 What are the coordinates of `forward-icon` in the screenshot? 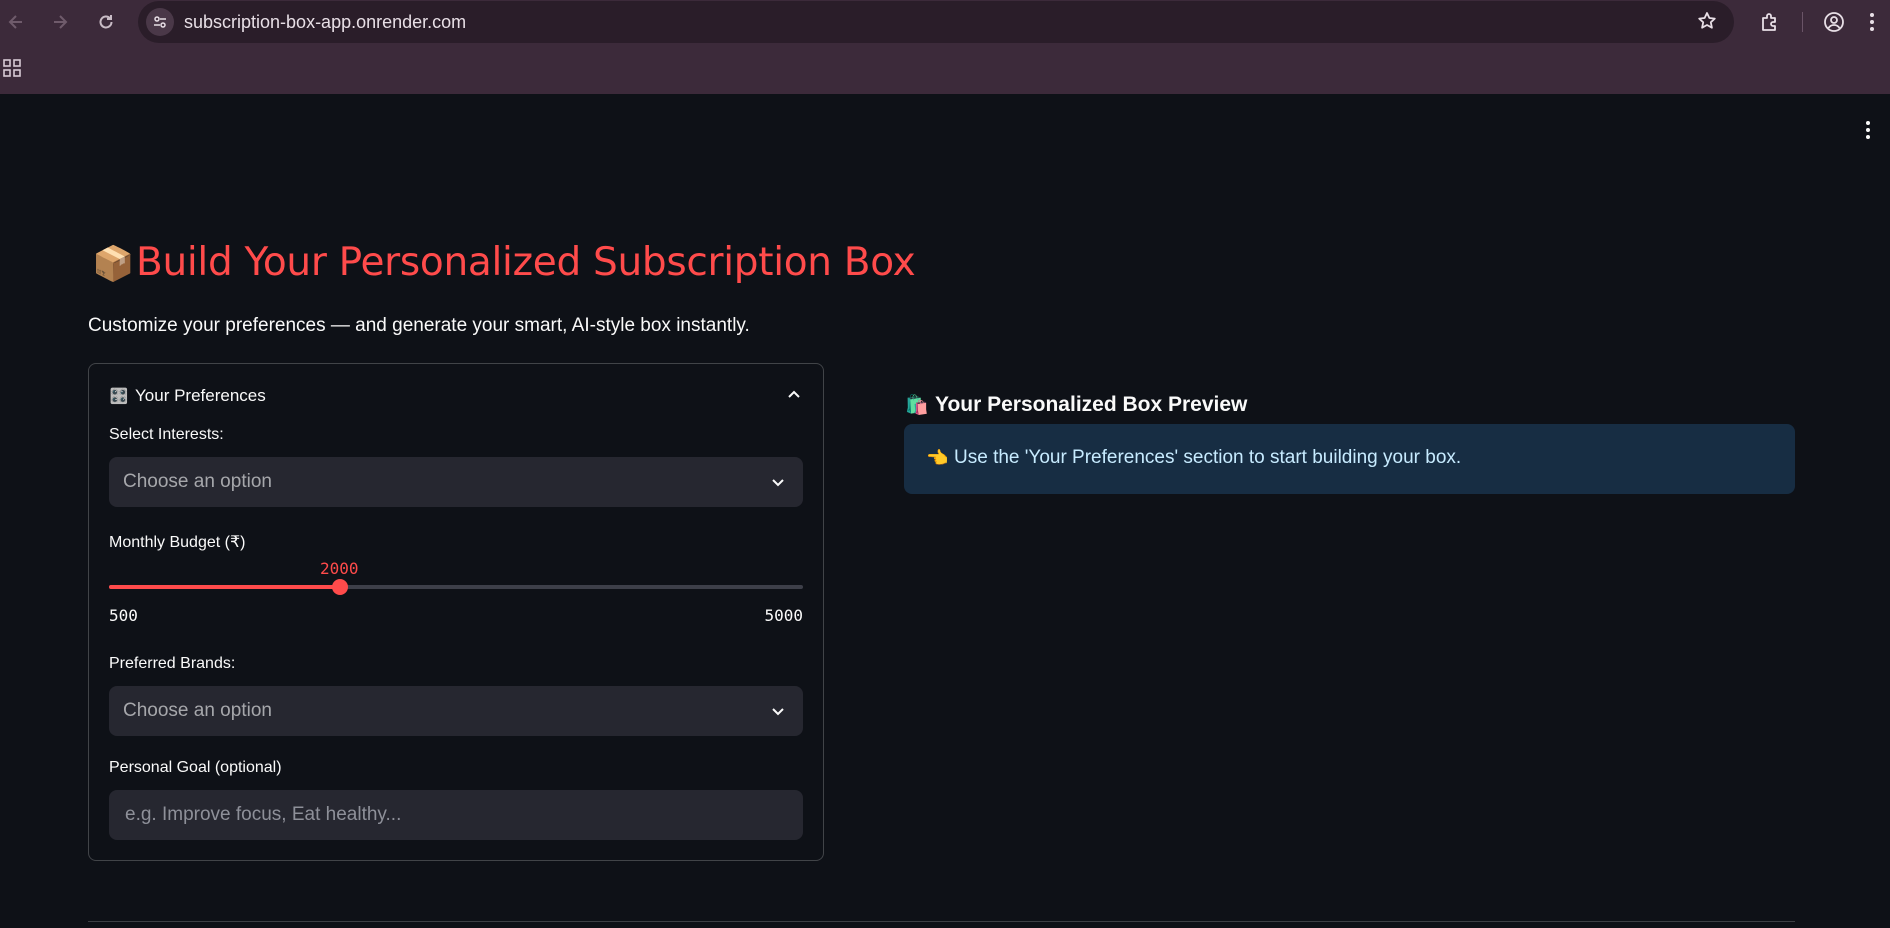 It's located at (60, 22).